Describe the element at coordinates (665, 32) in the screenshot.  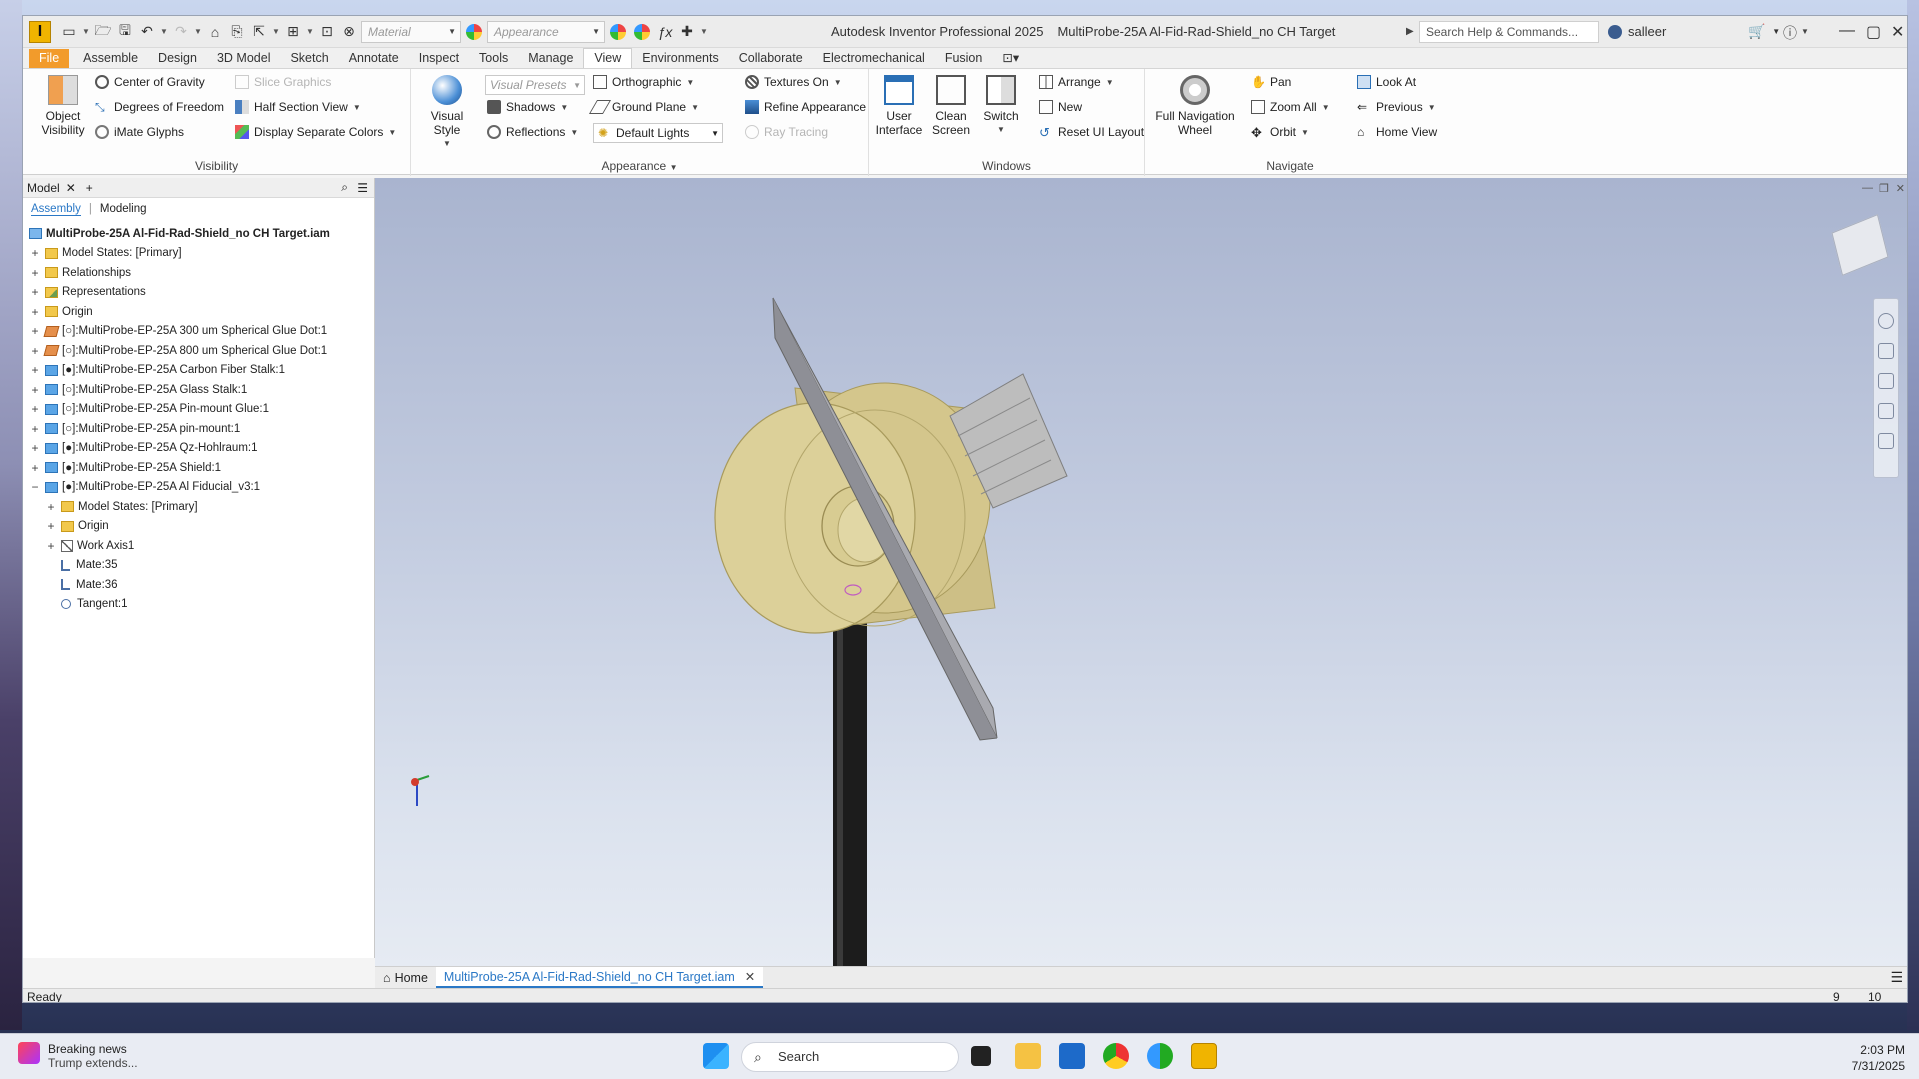
I see `fx-parameters-icon: ƒx` at that location.